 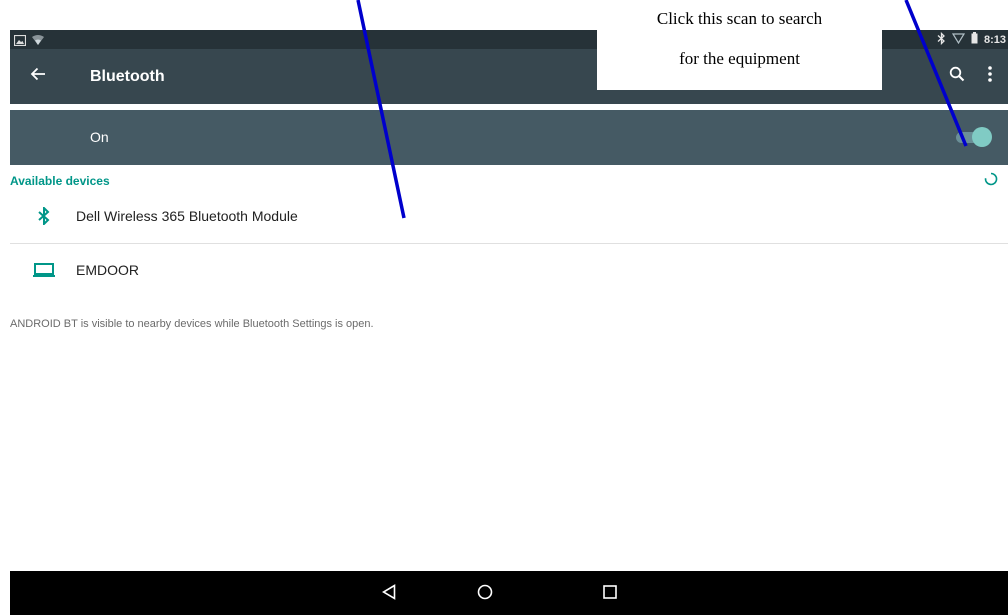 I want to click on nav-home-button, so click(x=485, y=594).